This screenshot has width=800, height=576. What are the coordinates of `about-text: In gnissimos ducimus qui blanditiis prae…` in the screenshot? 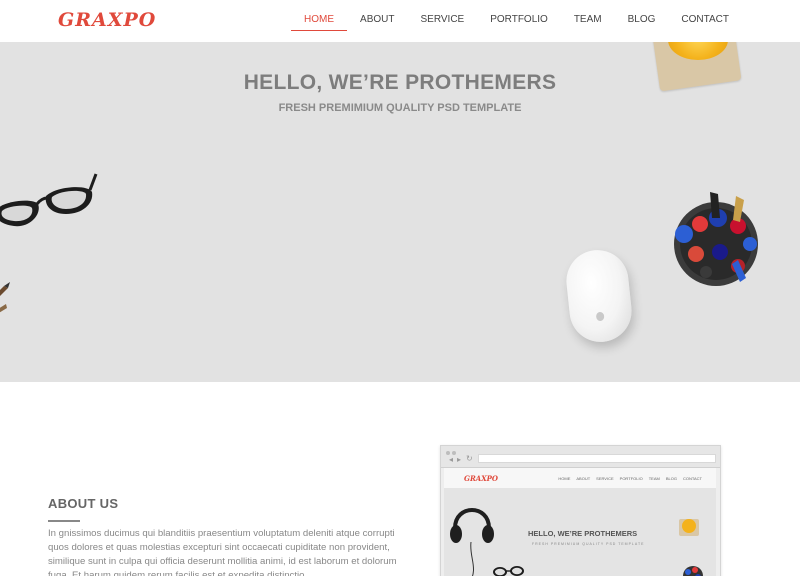 It's located at (222, 552).